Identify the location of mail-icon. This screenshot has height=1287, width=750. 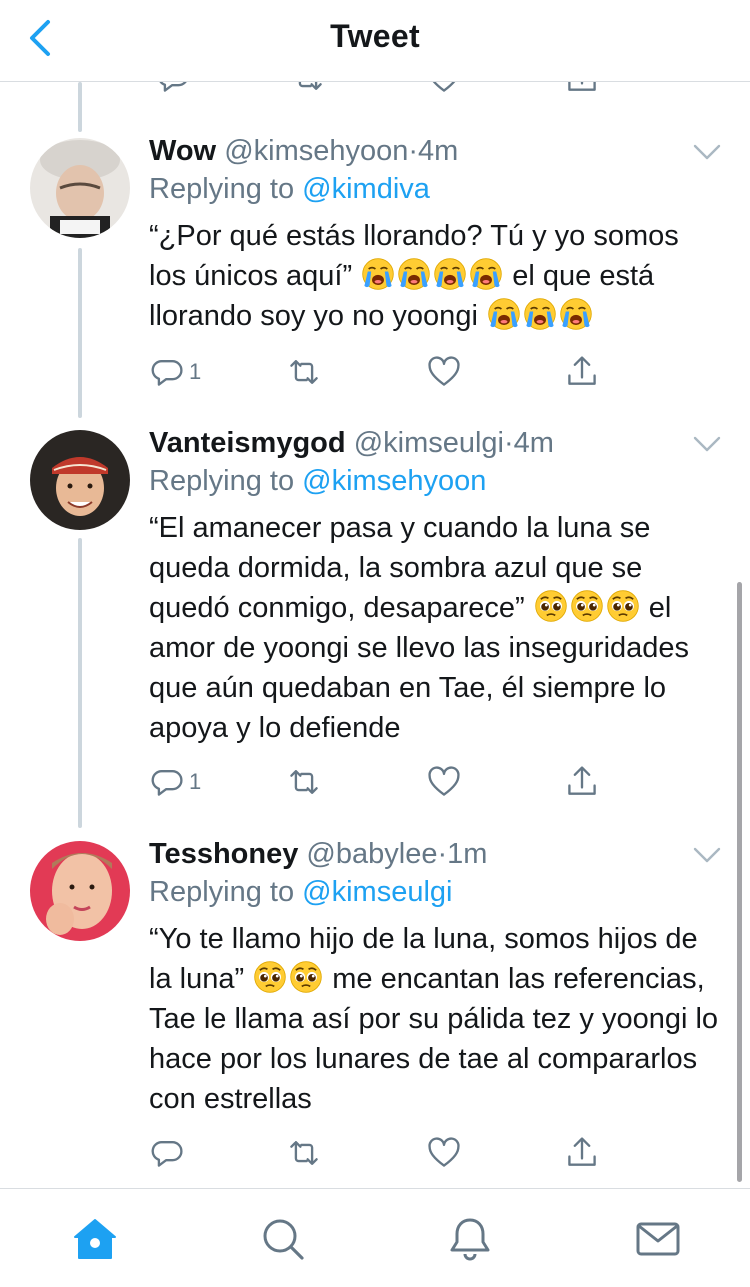
(658, 1239).